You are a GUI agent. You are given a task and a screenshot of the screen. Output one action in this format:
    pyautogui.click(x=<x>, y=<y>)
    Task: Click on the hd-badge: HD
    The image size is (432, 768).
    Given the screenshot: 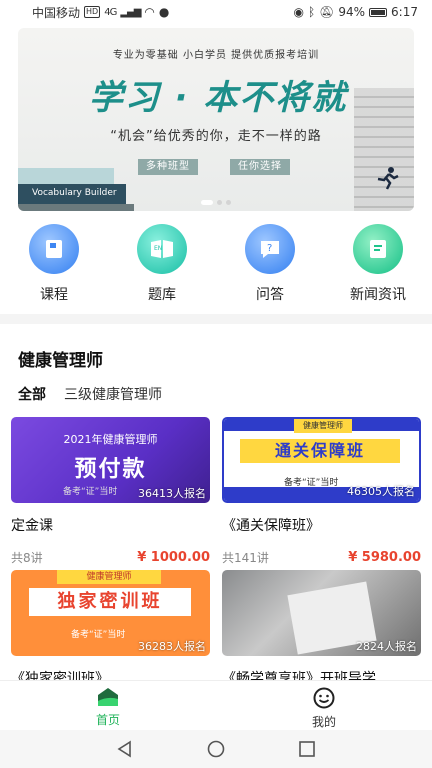 What is the action you would take?
    pyautogui.click(x=92, y=12)
    